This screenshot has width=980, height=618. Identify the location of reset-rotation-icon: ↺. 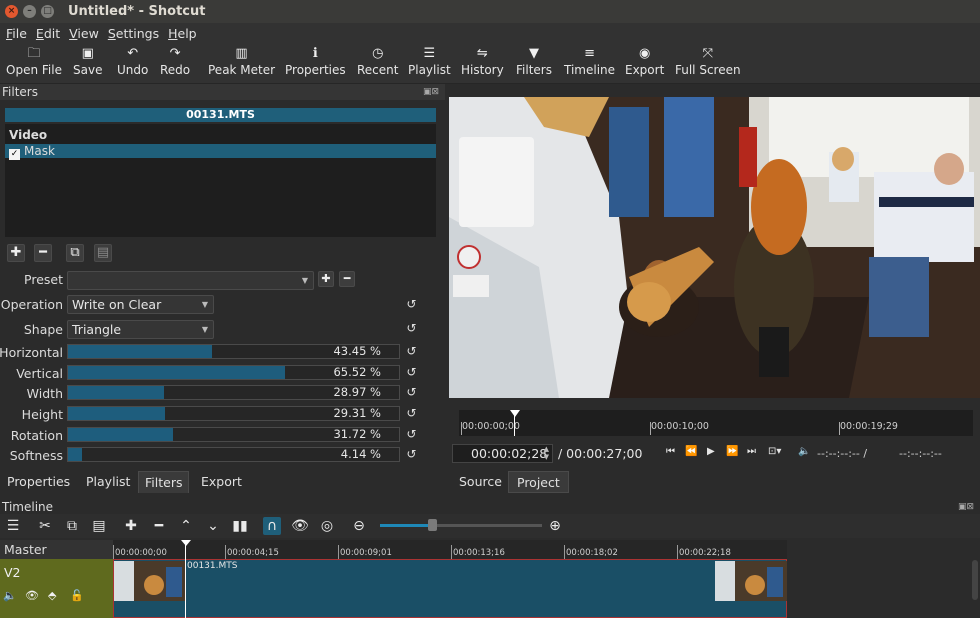
(411, 434).